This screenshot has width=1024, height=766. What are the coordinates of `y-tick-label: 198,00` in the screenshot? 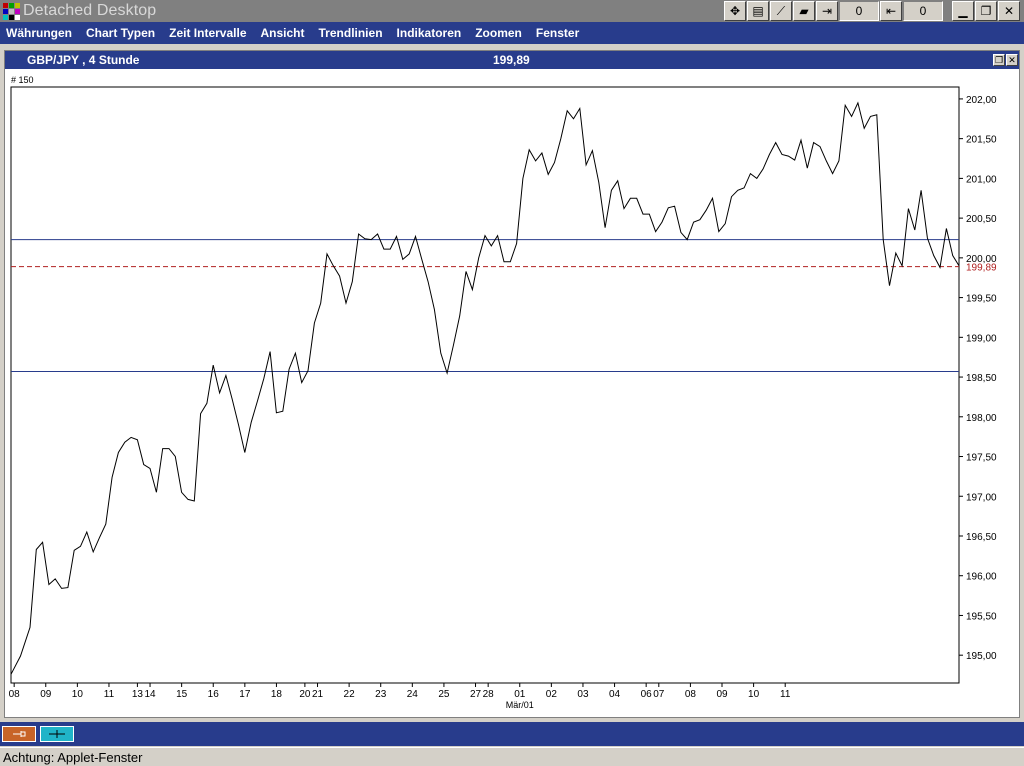 It's located at (981, 418).